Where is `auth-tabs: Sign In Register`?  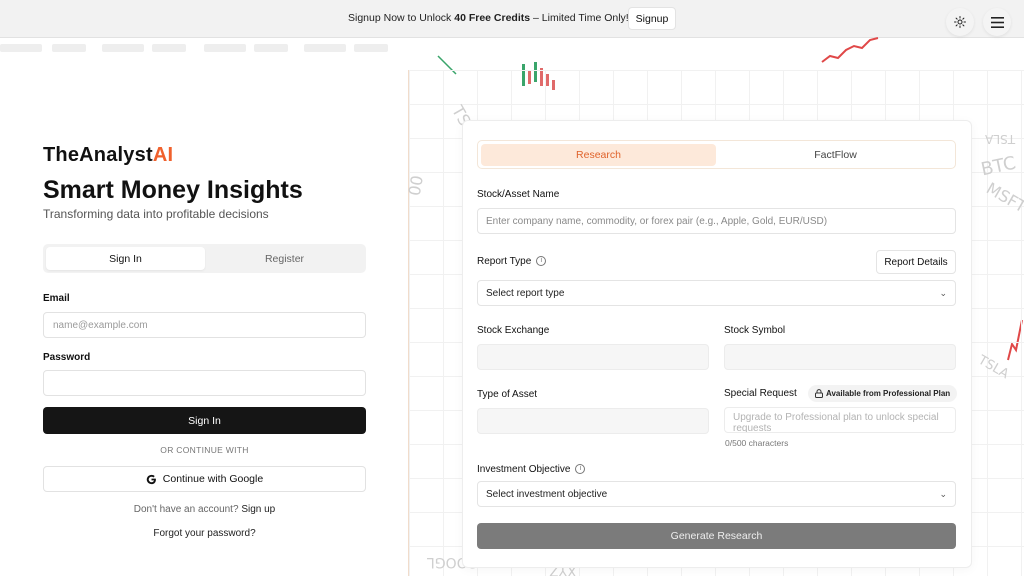
auth-tabs: Sign In Register is located at coordinates (204, 258).